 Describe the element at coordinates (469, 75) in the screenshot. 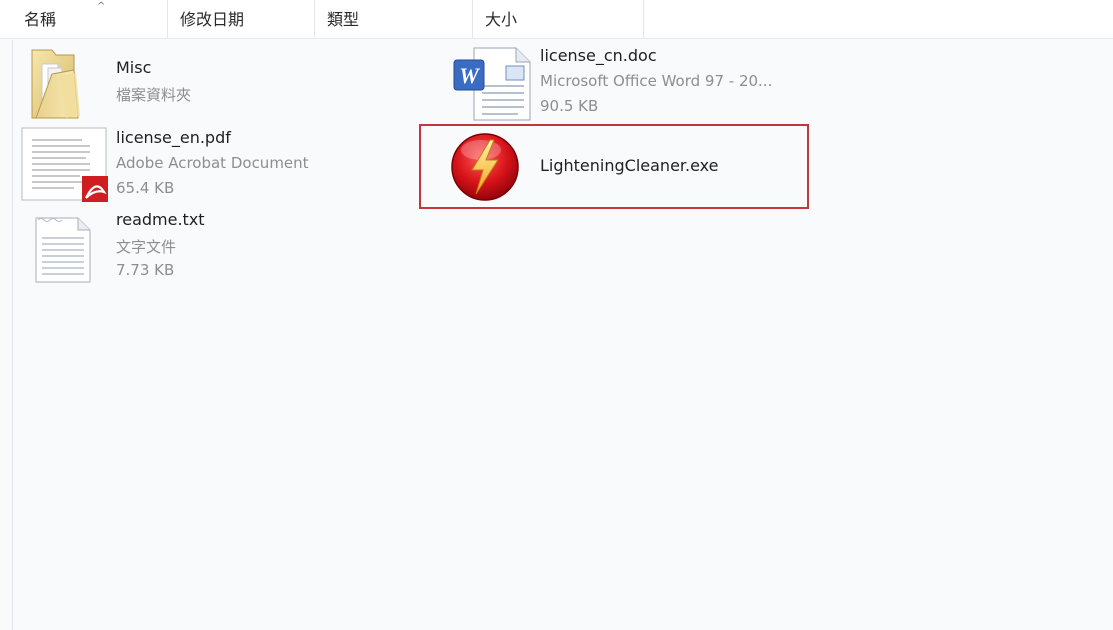

I see `svg-text: W` at that location.